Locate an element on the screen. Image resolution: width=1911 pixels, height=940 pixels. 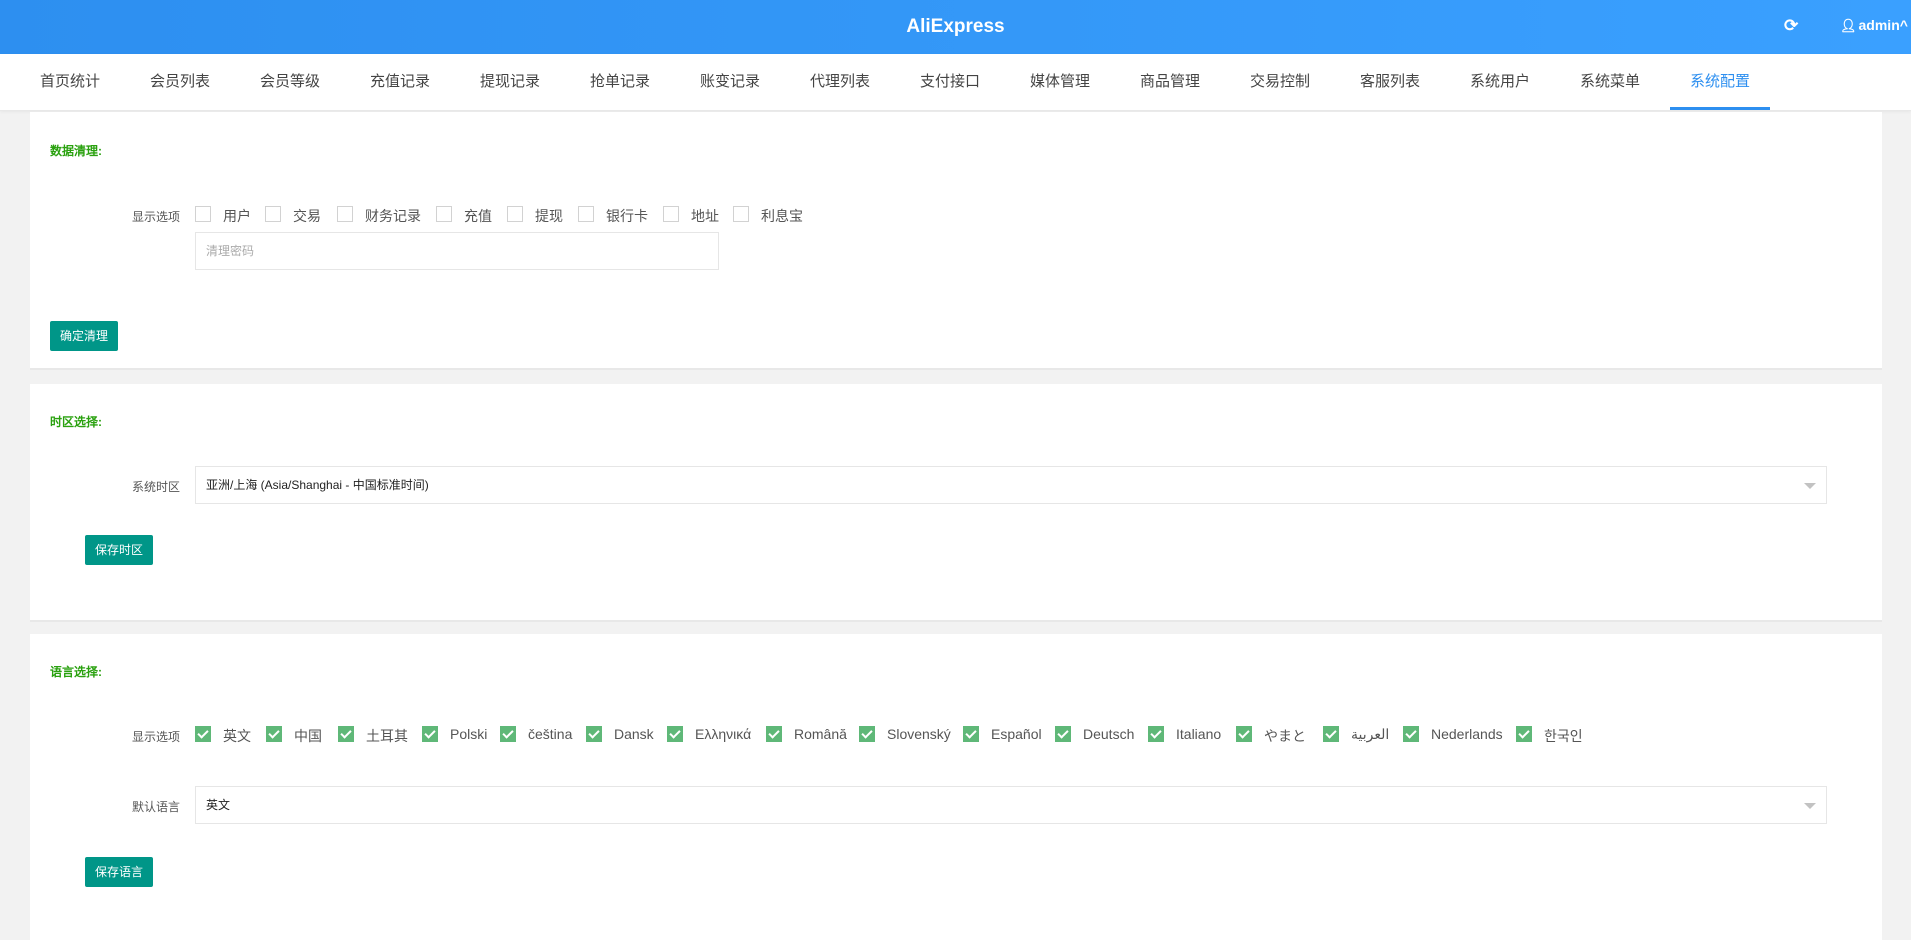
tab-media-management: 媒体管理 is located at coordinates (1060, 82).